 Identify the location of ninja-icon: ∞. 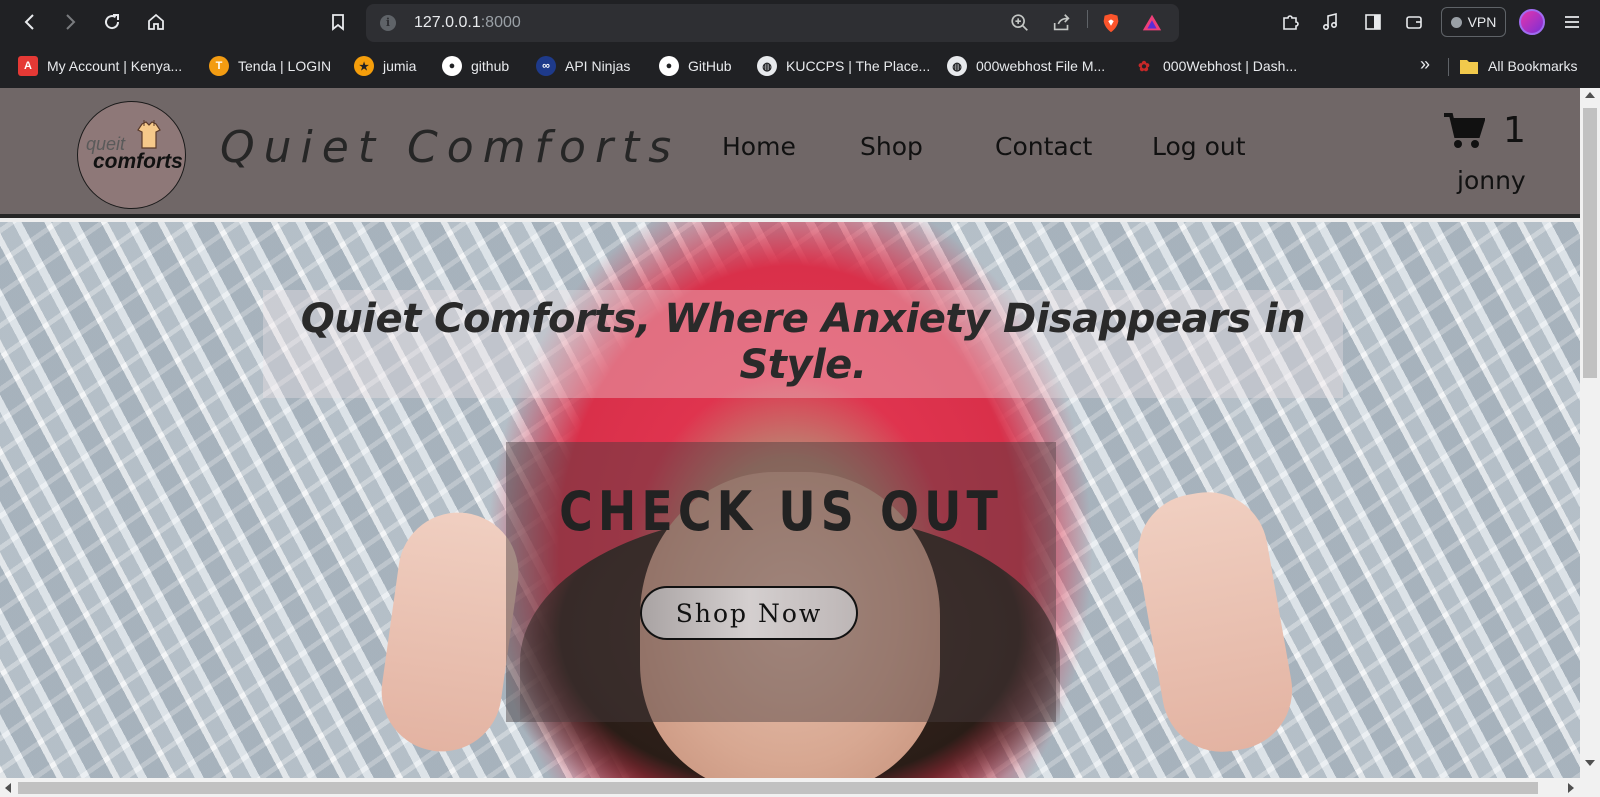
(546, 66).